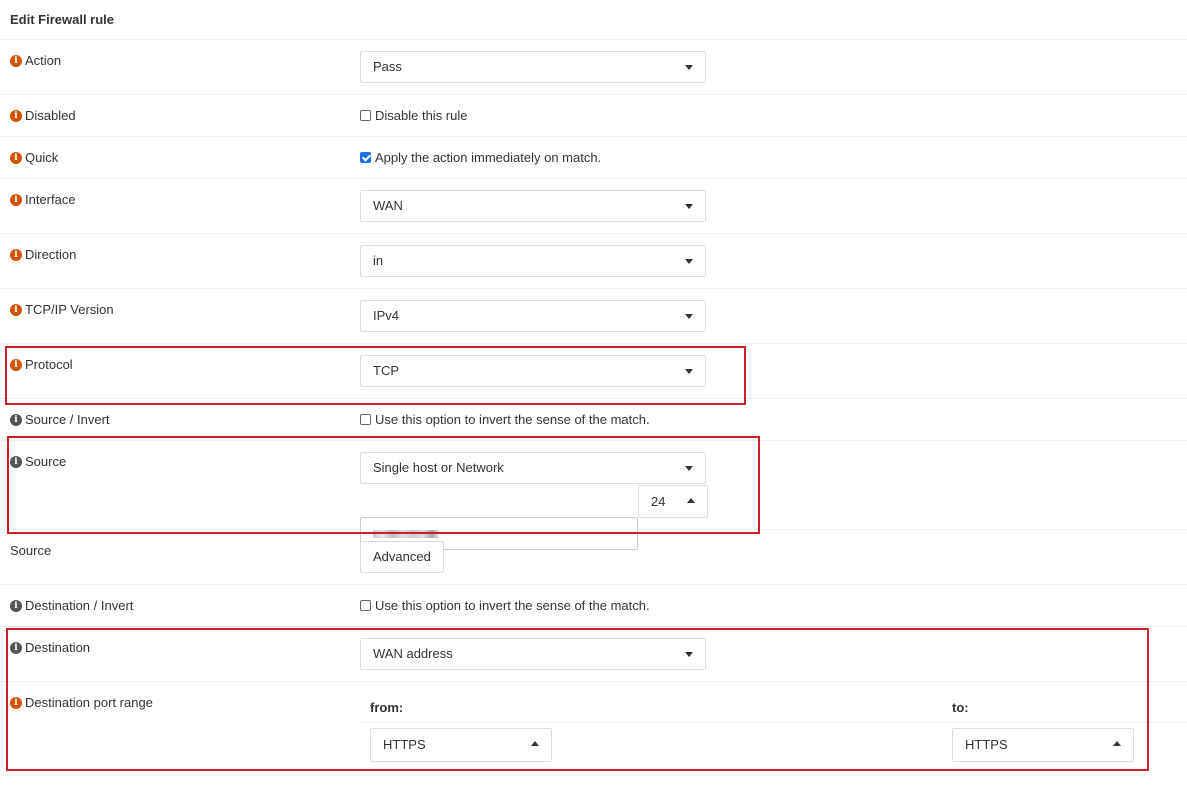  What do you see at coordinates (402, 557) in the screenshot?
I see `advanced-button: Advanced` at bounding box center [402, 557].